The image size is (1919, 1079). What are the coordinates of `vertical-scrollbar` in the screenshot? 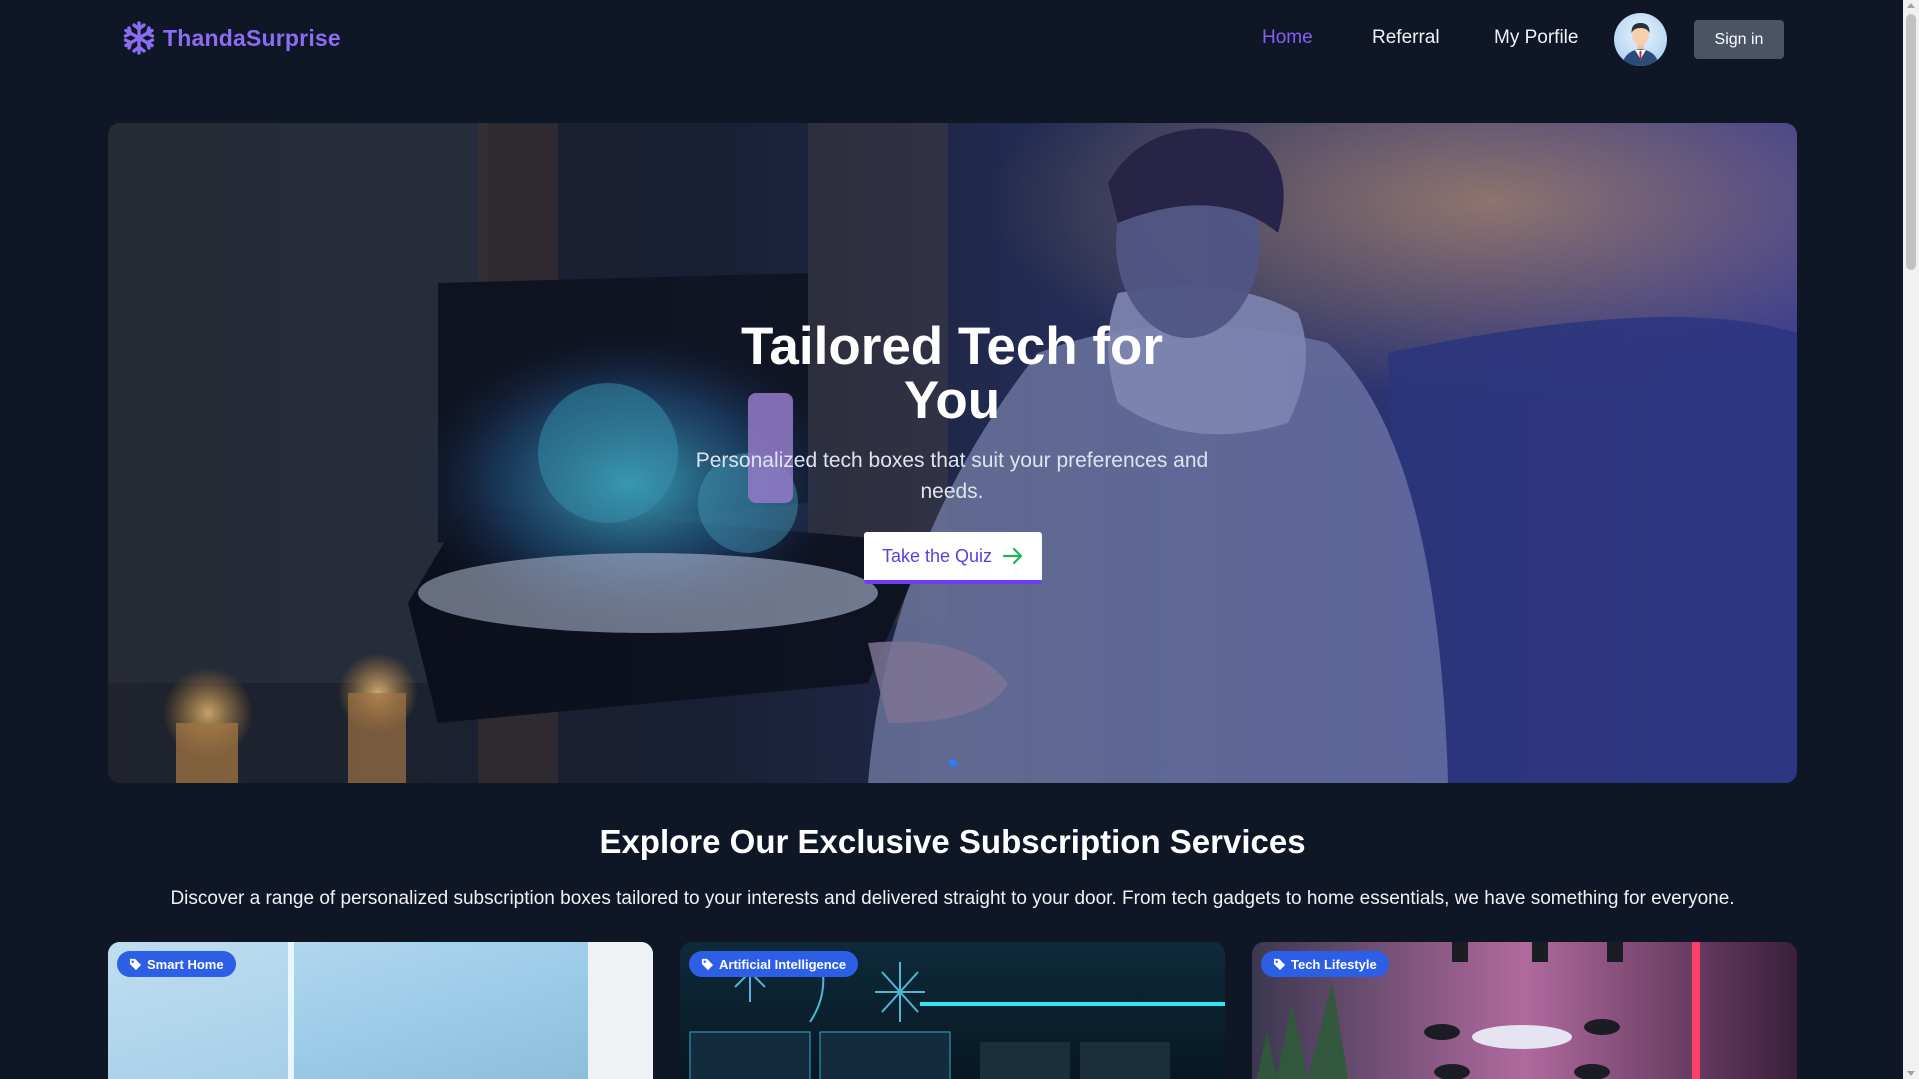 It's located at (1911, 539).